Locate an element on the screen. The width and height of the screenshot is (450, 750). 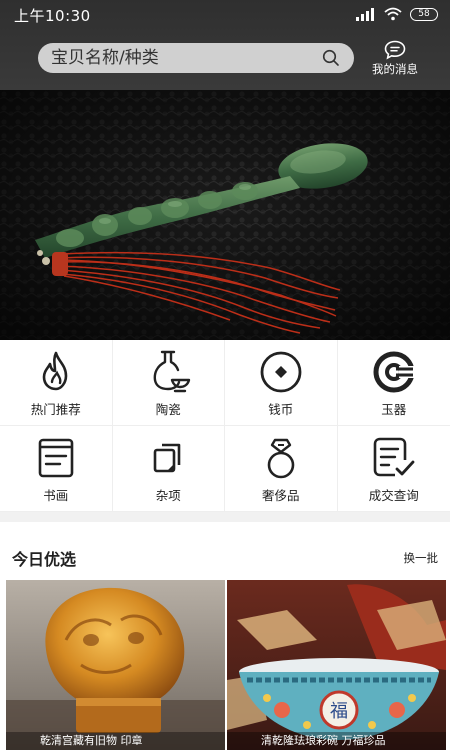
wifi-icon is located at coordinates (393, 14).